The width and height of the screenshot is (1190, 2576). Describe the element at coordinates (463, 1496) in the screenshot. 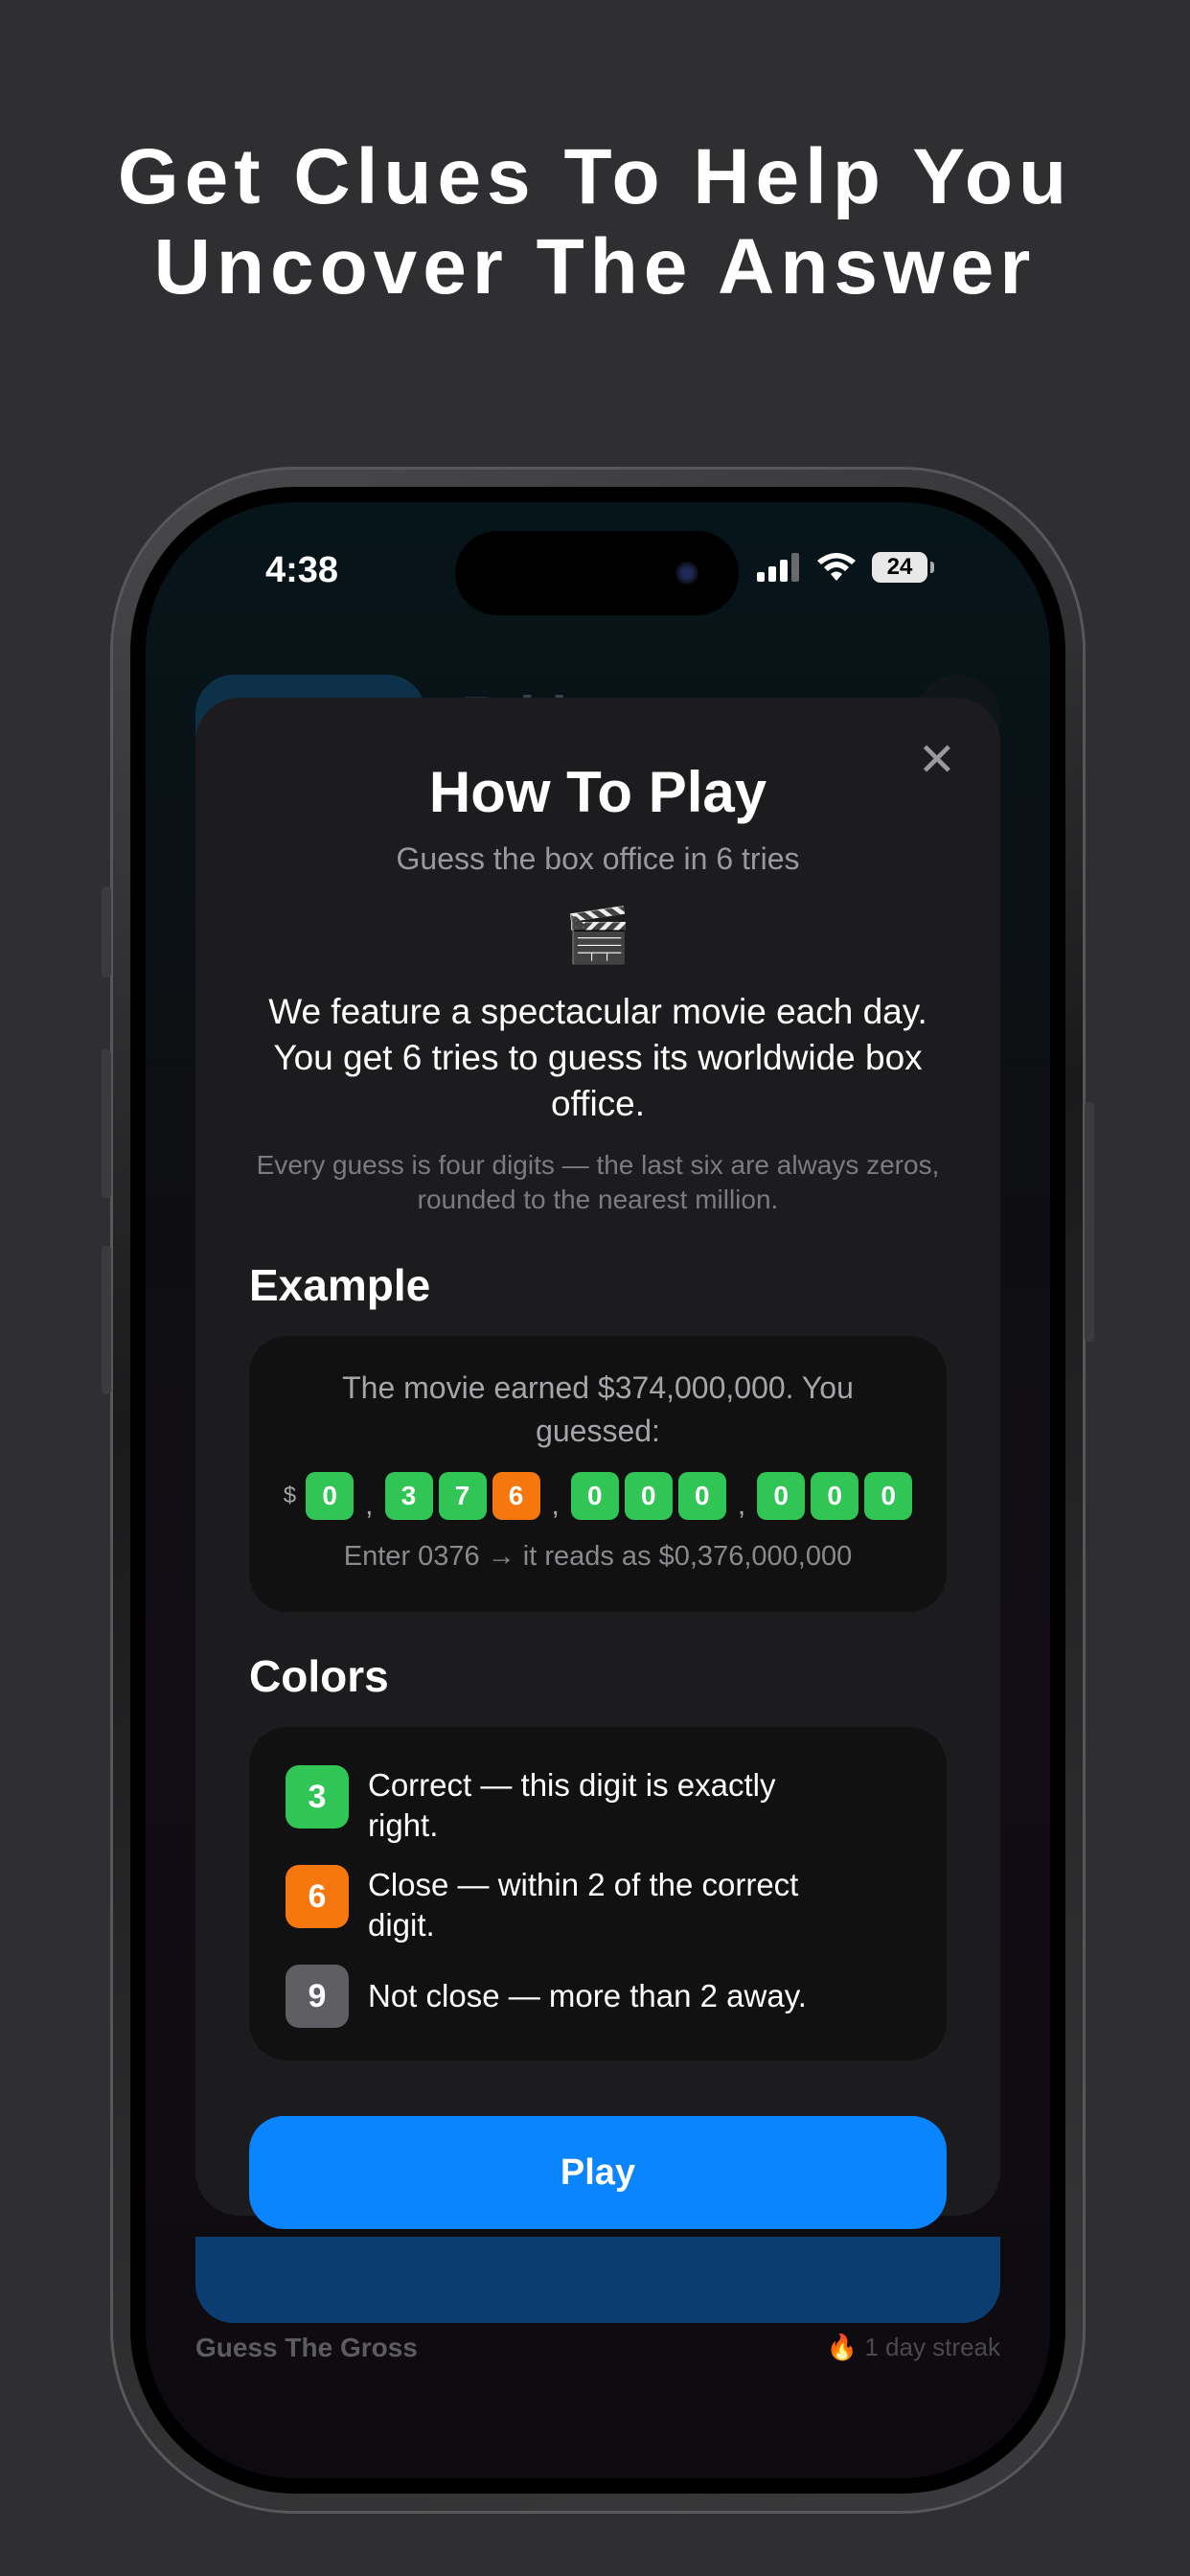

I see `digit-tile: 7` at that location.